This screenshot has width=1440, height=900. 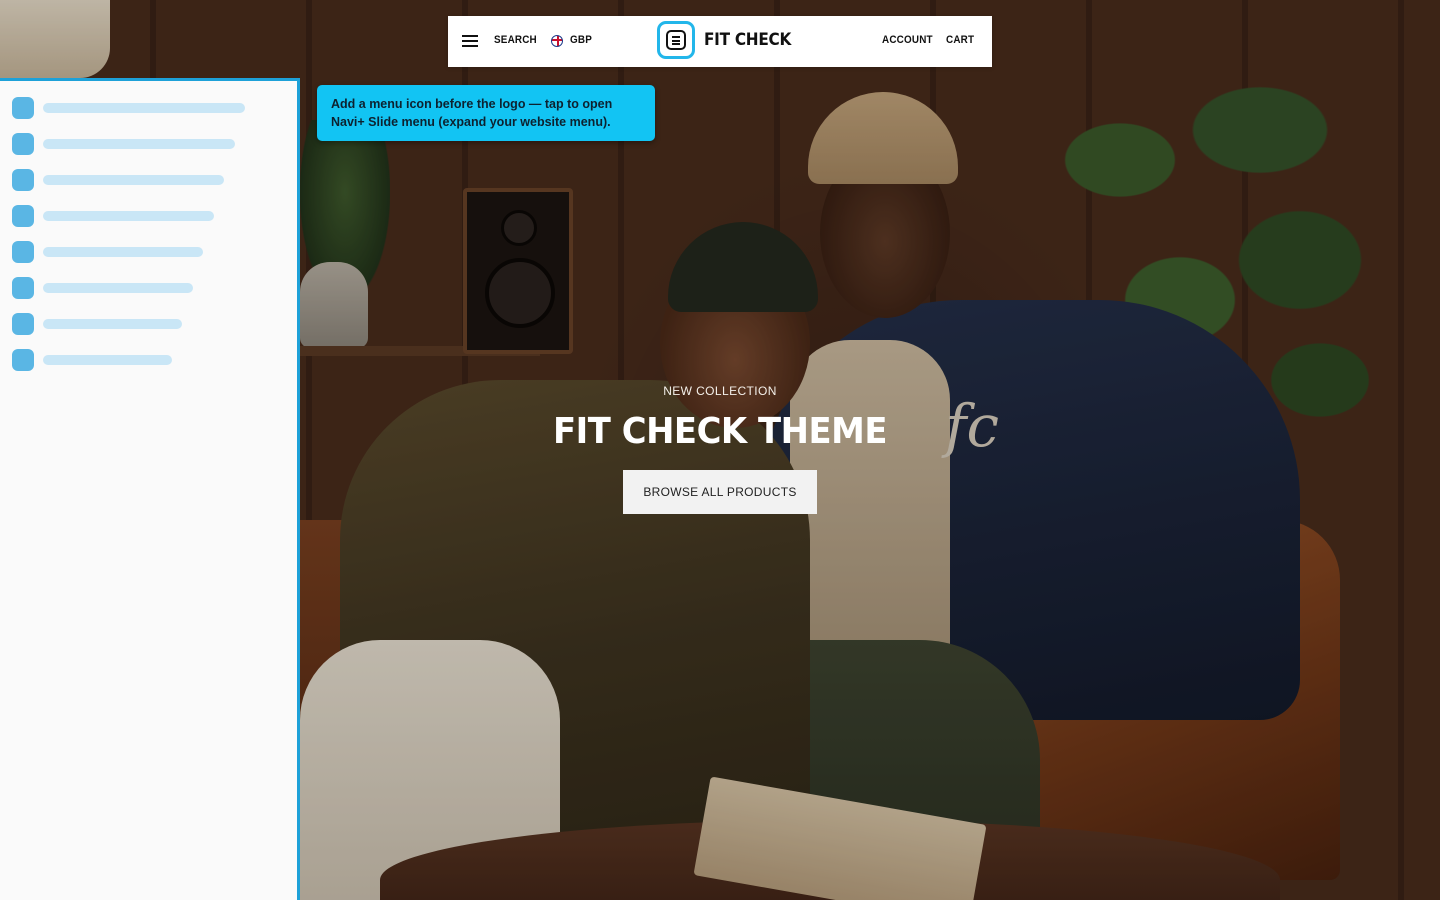 I want to click on uk-flag-icon, so click(x=557, y=41).